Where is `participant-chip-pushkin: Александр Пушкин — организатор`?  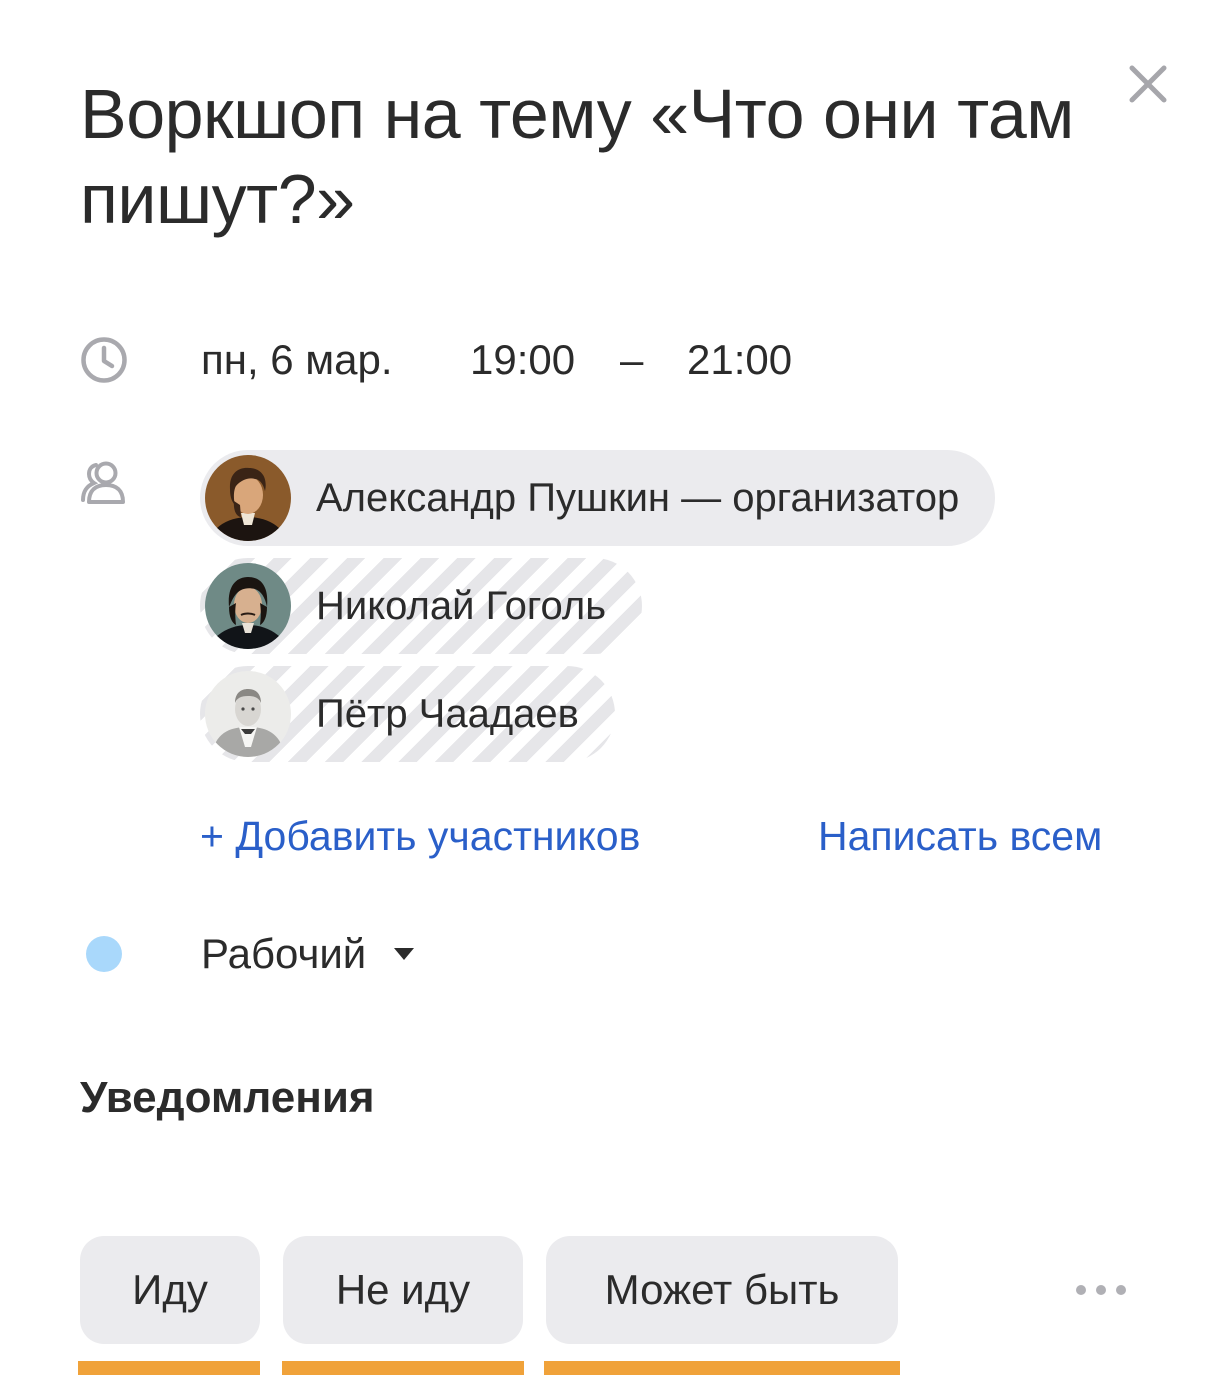 participant-chip-pushkin: Александр Пушкин — организатор is located at coordinates (598, 498).